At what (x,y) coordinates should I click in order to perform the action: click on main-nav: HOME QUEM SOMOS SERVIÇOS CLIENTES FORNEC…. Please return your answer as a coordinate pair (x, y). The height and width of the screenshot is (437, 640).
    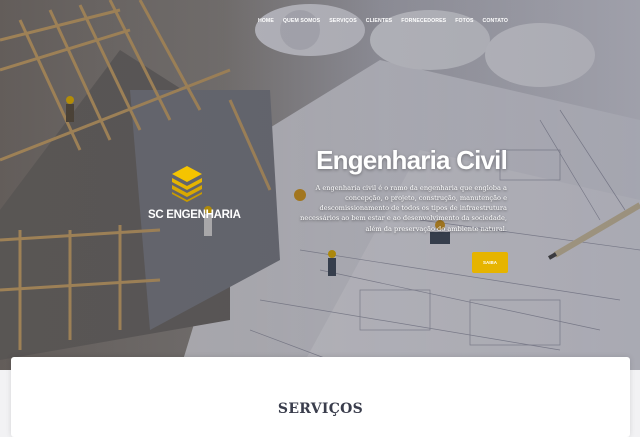
    Looking at the image, I should click on (383, 21).